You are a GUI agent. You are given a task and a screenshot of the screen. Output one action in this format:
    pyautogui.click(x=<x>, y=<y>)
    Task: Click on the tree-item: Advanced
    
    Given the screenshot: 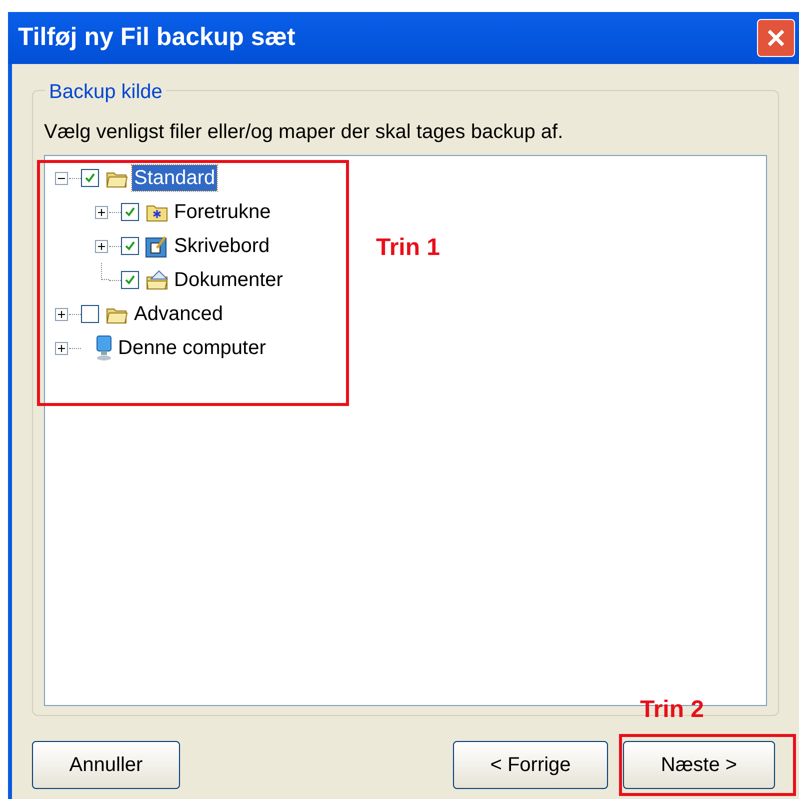 What is the action you would take?
    pyautogui.click(x=178, y=314)
    